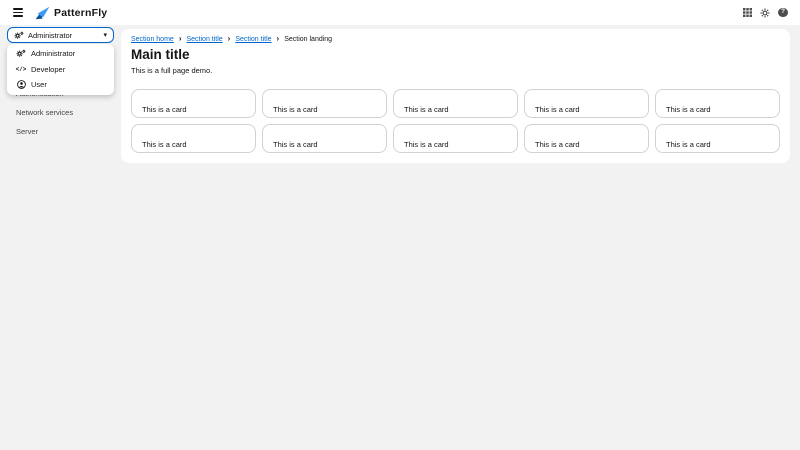 This screenshot has width=800, height=450. I want to click on gear-glyph, so click(765, 12).